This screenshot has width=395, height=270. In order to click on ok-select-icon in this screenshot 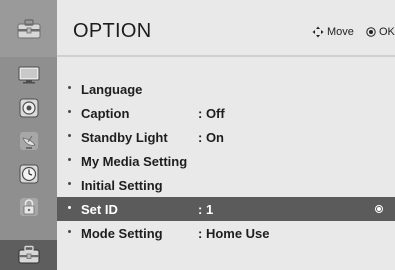, I will do `click(379, 209)`.